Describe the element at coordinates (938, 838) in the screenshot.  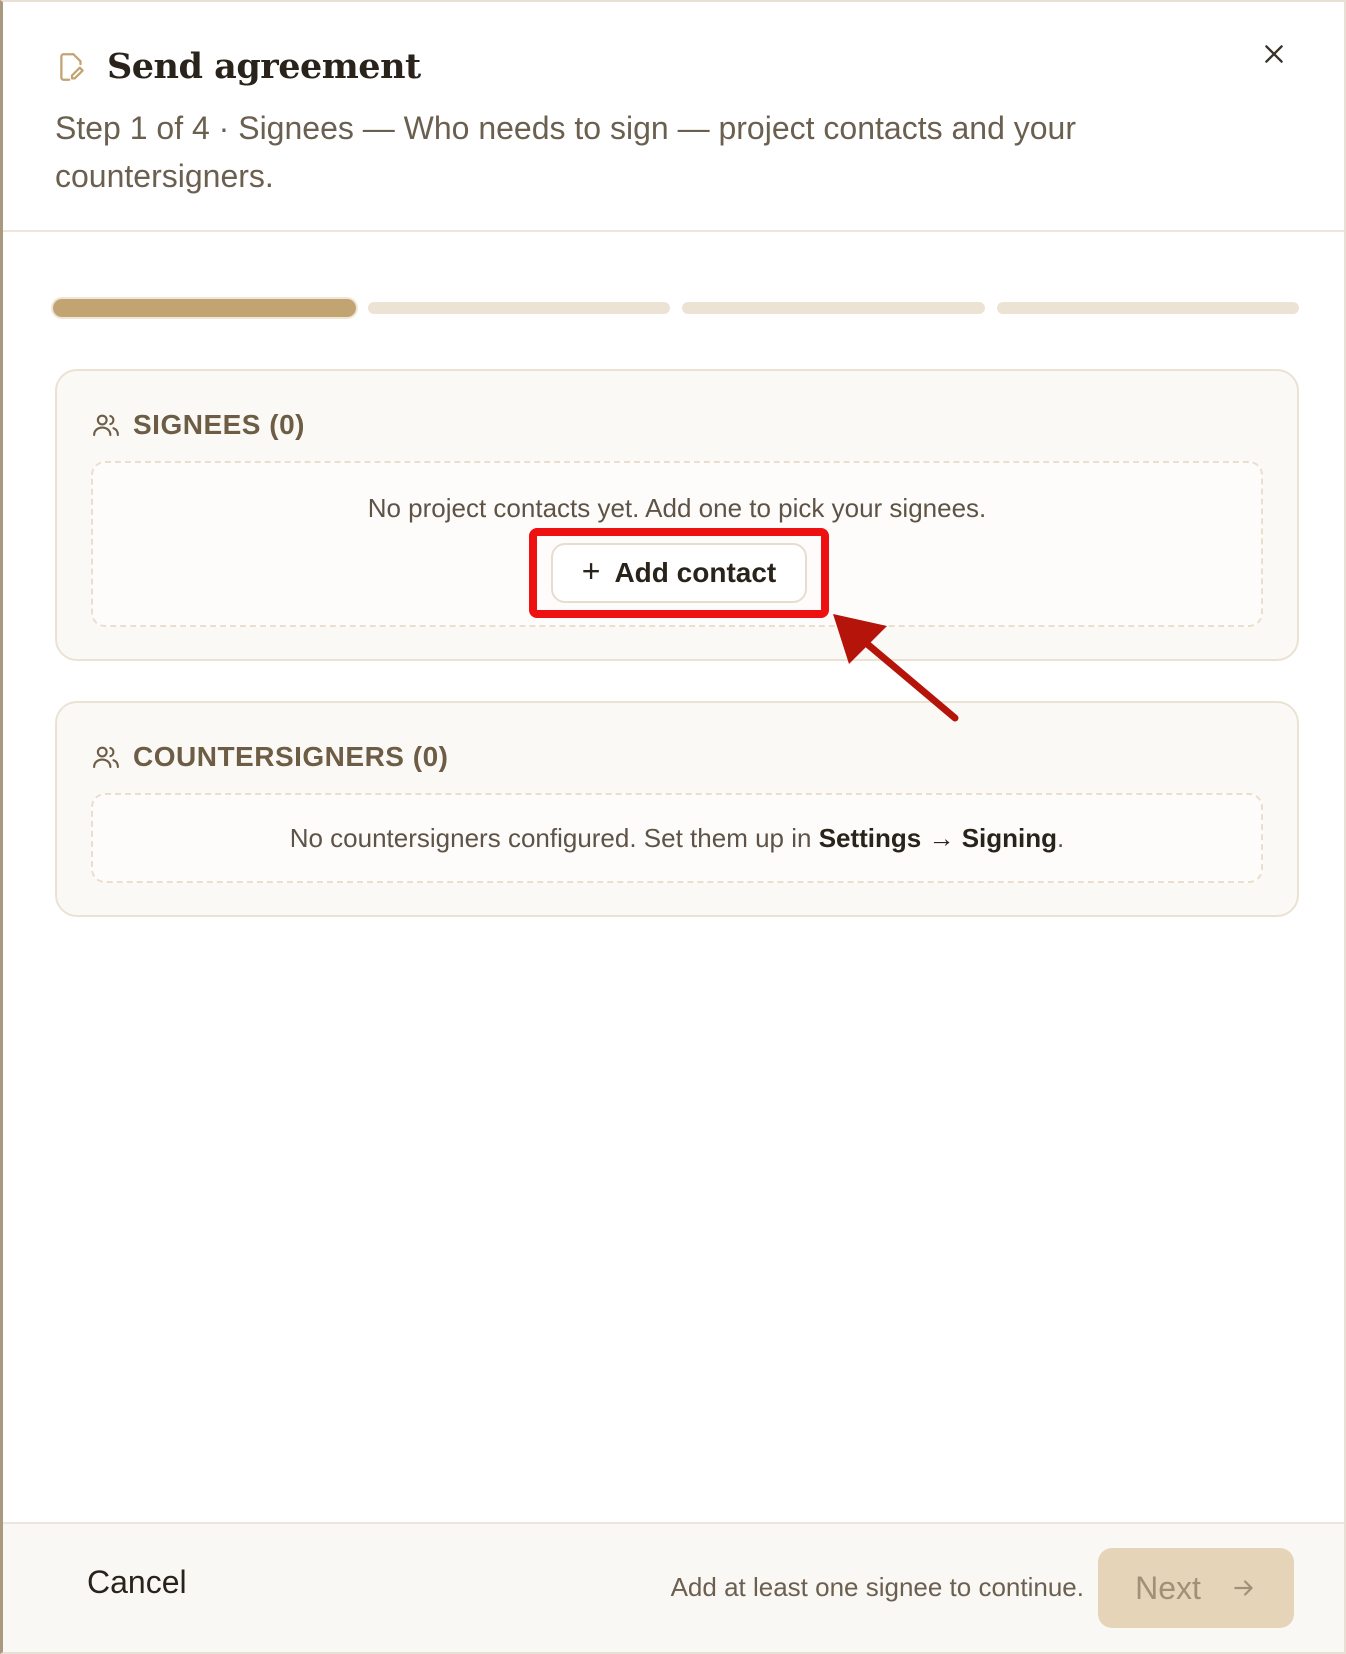
I see `settings-signing-link: Settings → Signing` at that location.